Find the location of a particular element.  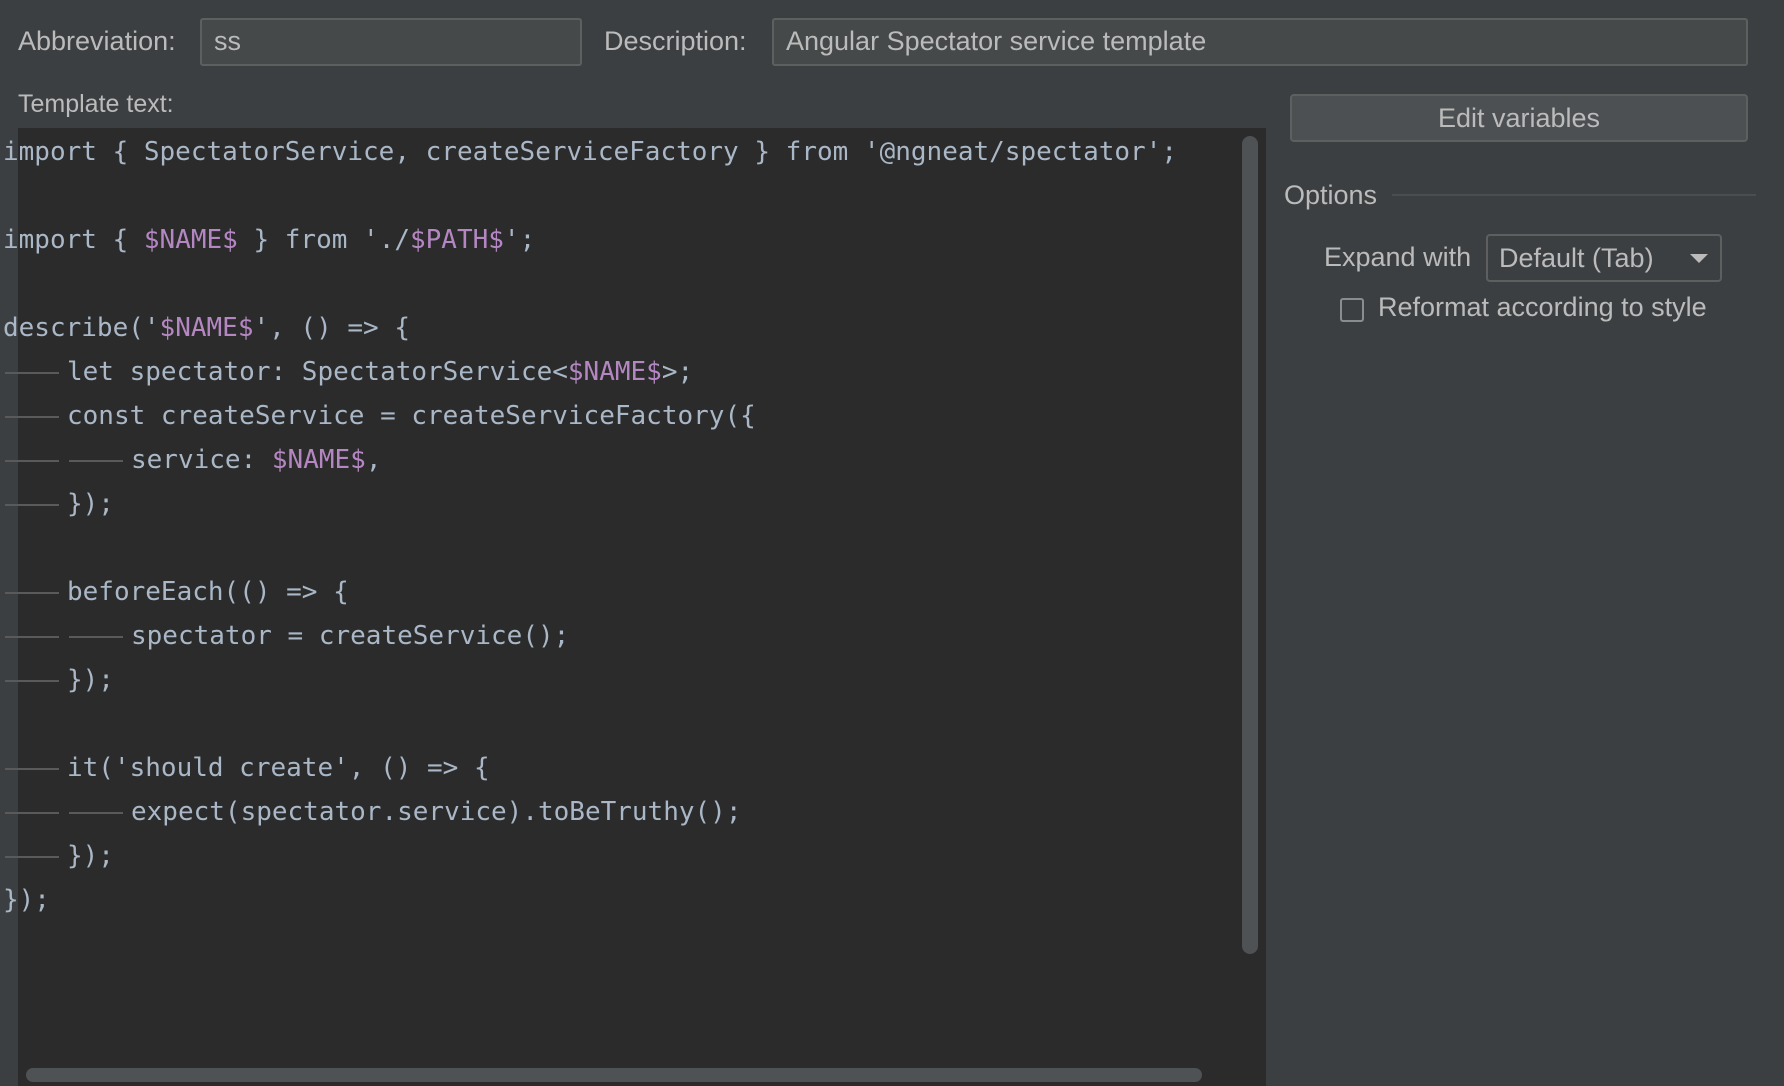

code-line: expect(spectator.service).toBeTruthy(); is located at coordinates (372, 812).